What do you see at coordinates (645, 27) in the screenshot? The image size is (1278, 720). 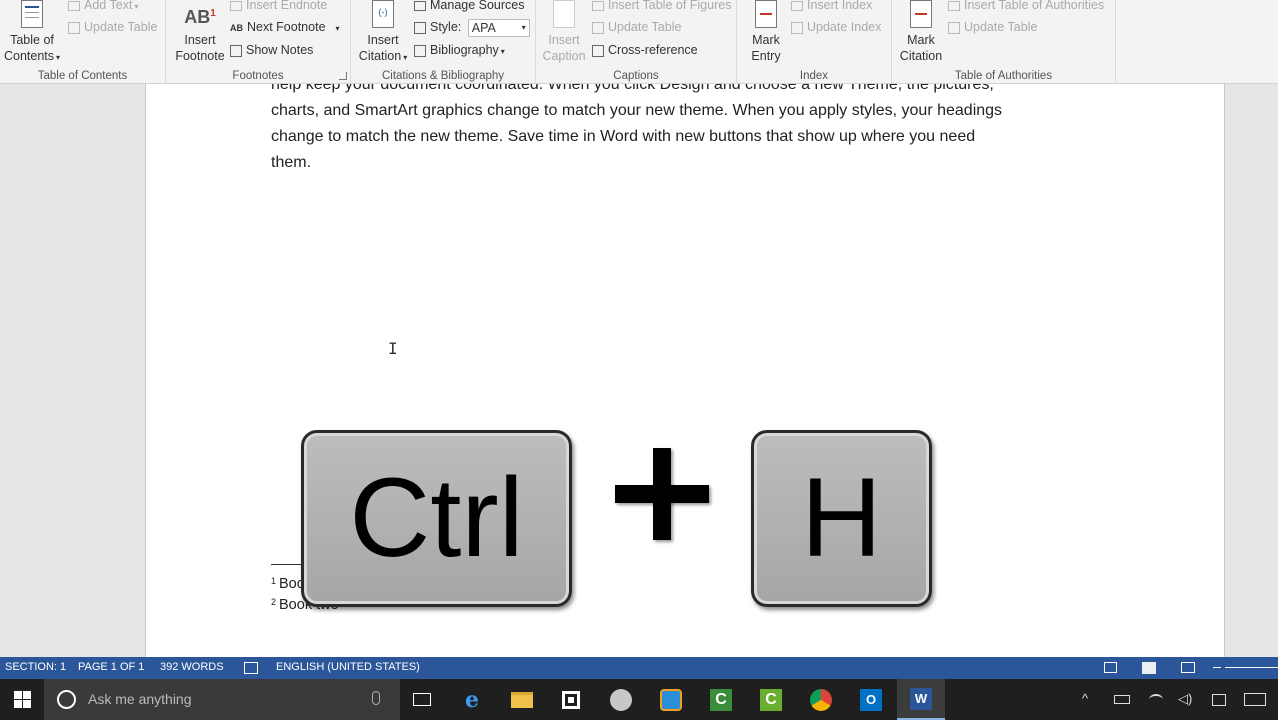 I see `update-table-captions-label: Update Table` at bounding box center [645, 27].